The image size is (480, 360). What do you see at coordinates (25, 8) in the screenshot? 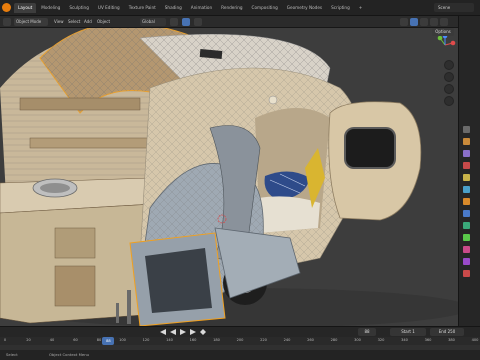
I see `workspace-tab: Layout` at bounding box center [25, 8].